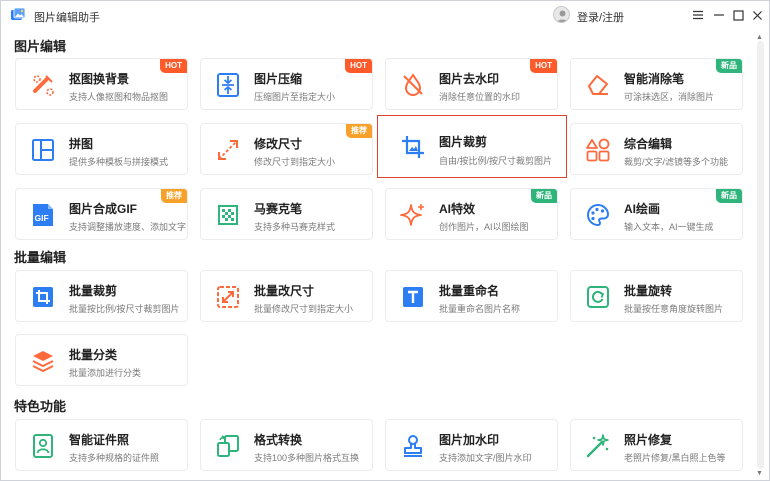 Image resolution: width=770 pixels, height=481 pixels. I want to click on tool-card-id-photo: 智能证件照 支持多种规格的证件照, so click(101, 445).